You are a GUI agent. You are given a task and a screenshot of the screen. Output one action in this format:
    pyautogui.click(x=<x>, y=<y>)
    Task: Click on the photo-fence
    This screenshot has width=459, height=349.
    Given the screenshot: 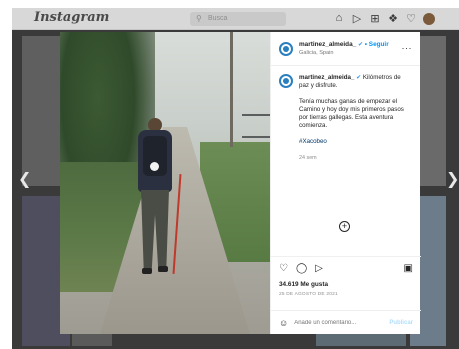 What is the action you would take?
    pyautogui.click(x=256, y=126)
    